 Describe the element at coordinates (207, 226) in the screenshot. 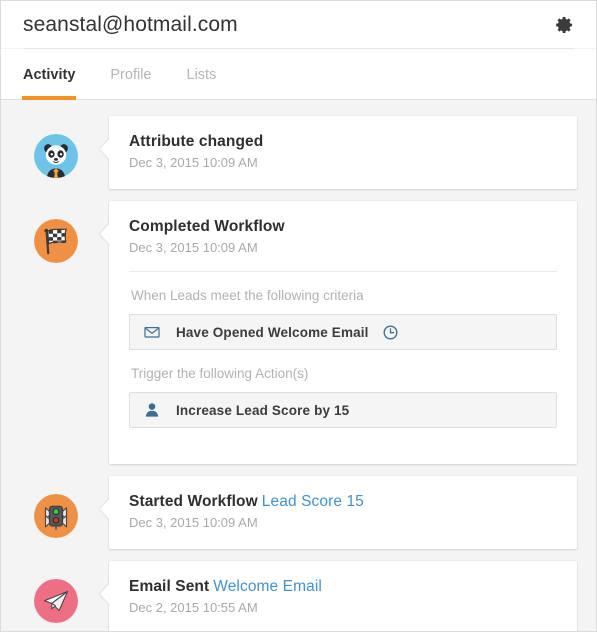

I see `activity-title-text: Completed Workflow` at that location.